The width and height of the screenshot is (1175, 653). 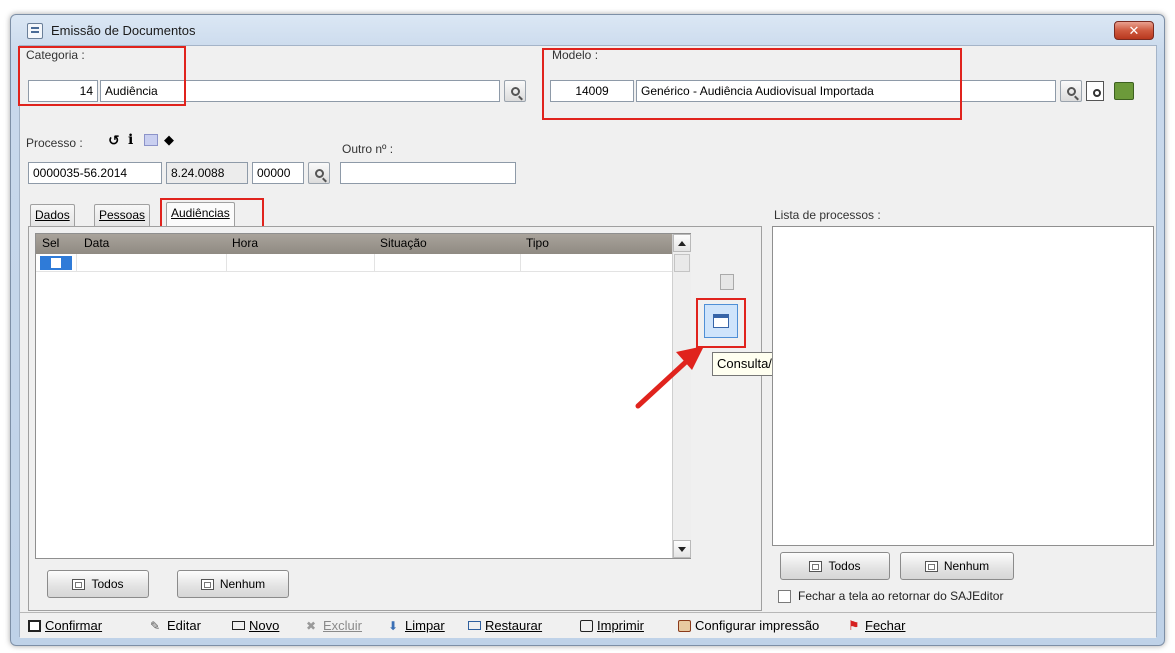 I want to click on tab-dados: Dados, so click(x=52, y=215).